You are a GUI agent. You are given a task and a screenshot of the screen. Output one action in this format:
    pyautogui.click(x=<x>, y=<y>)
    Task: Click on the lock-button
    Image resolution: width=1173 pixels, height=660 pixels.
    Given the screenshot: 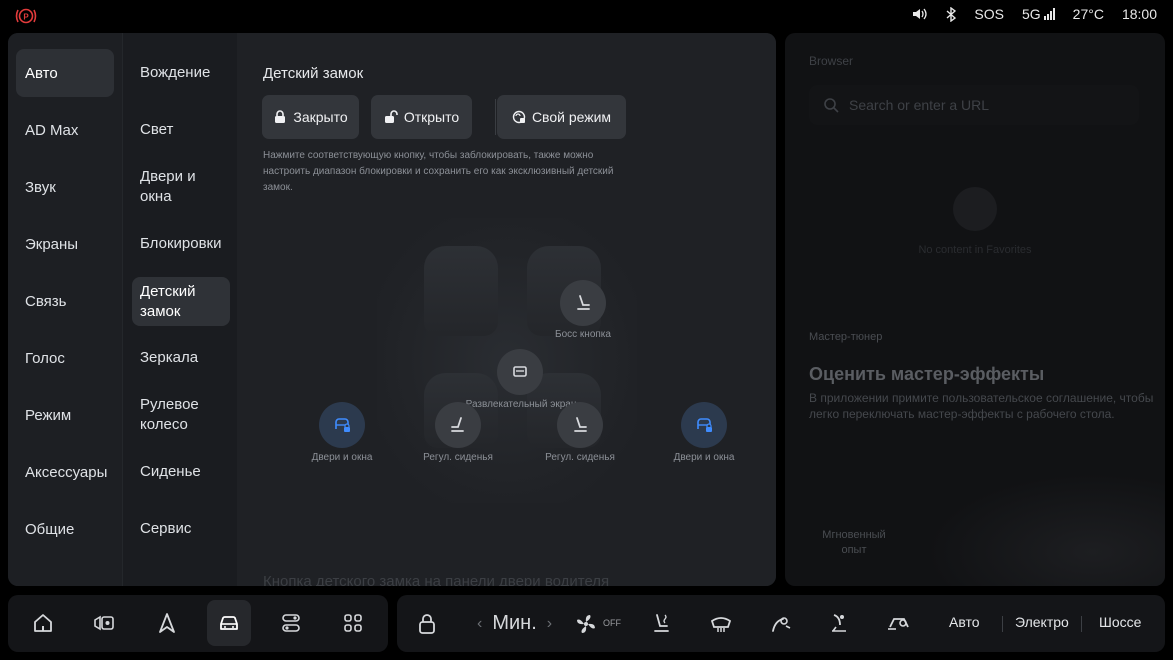 What is the action you would take?
    pyautogui.click(x=427, y=624)
    